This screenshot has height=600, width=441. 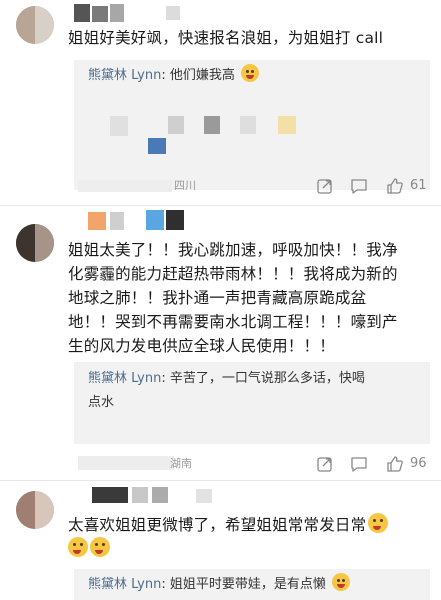 I want to click on censored-block, so click(x=210, y=136).